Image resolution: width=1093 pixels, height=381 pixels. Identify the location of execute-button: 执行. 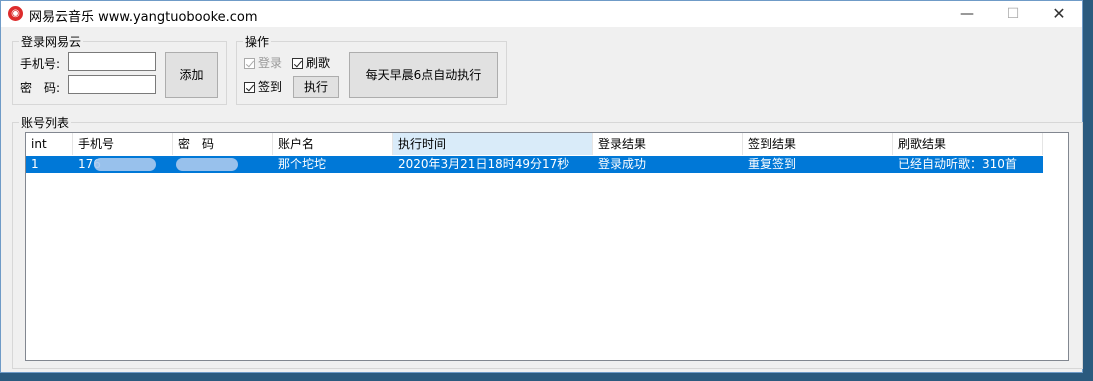
(316, 87).